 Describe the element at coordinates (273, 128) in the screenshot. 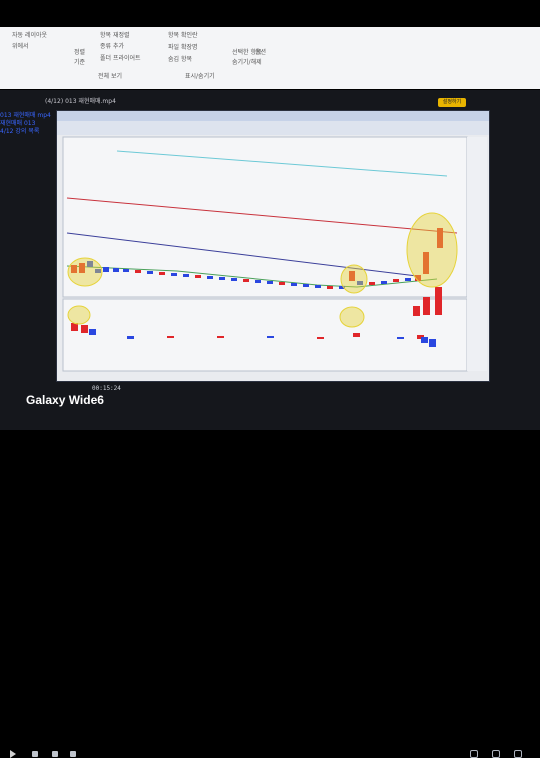

I see `chart-toolbar-row` at that location.